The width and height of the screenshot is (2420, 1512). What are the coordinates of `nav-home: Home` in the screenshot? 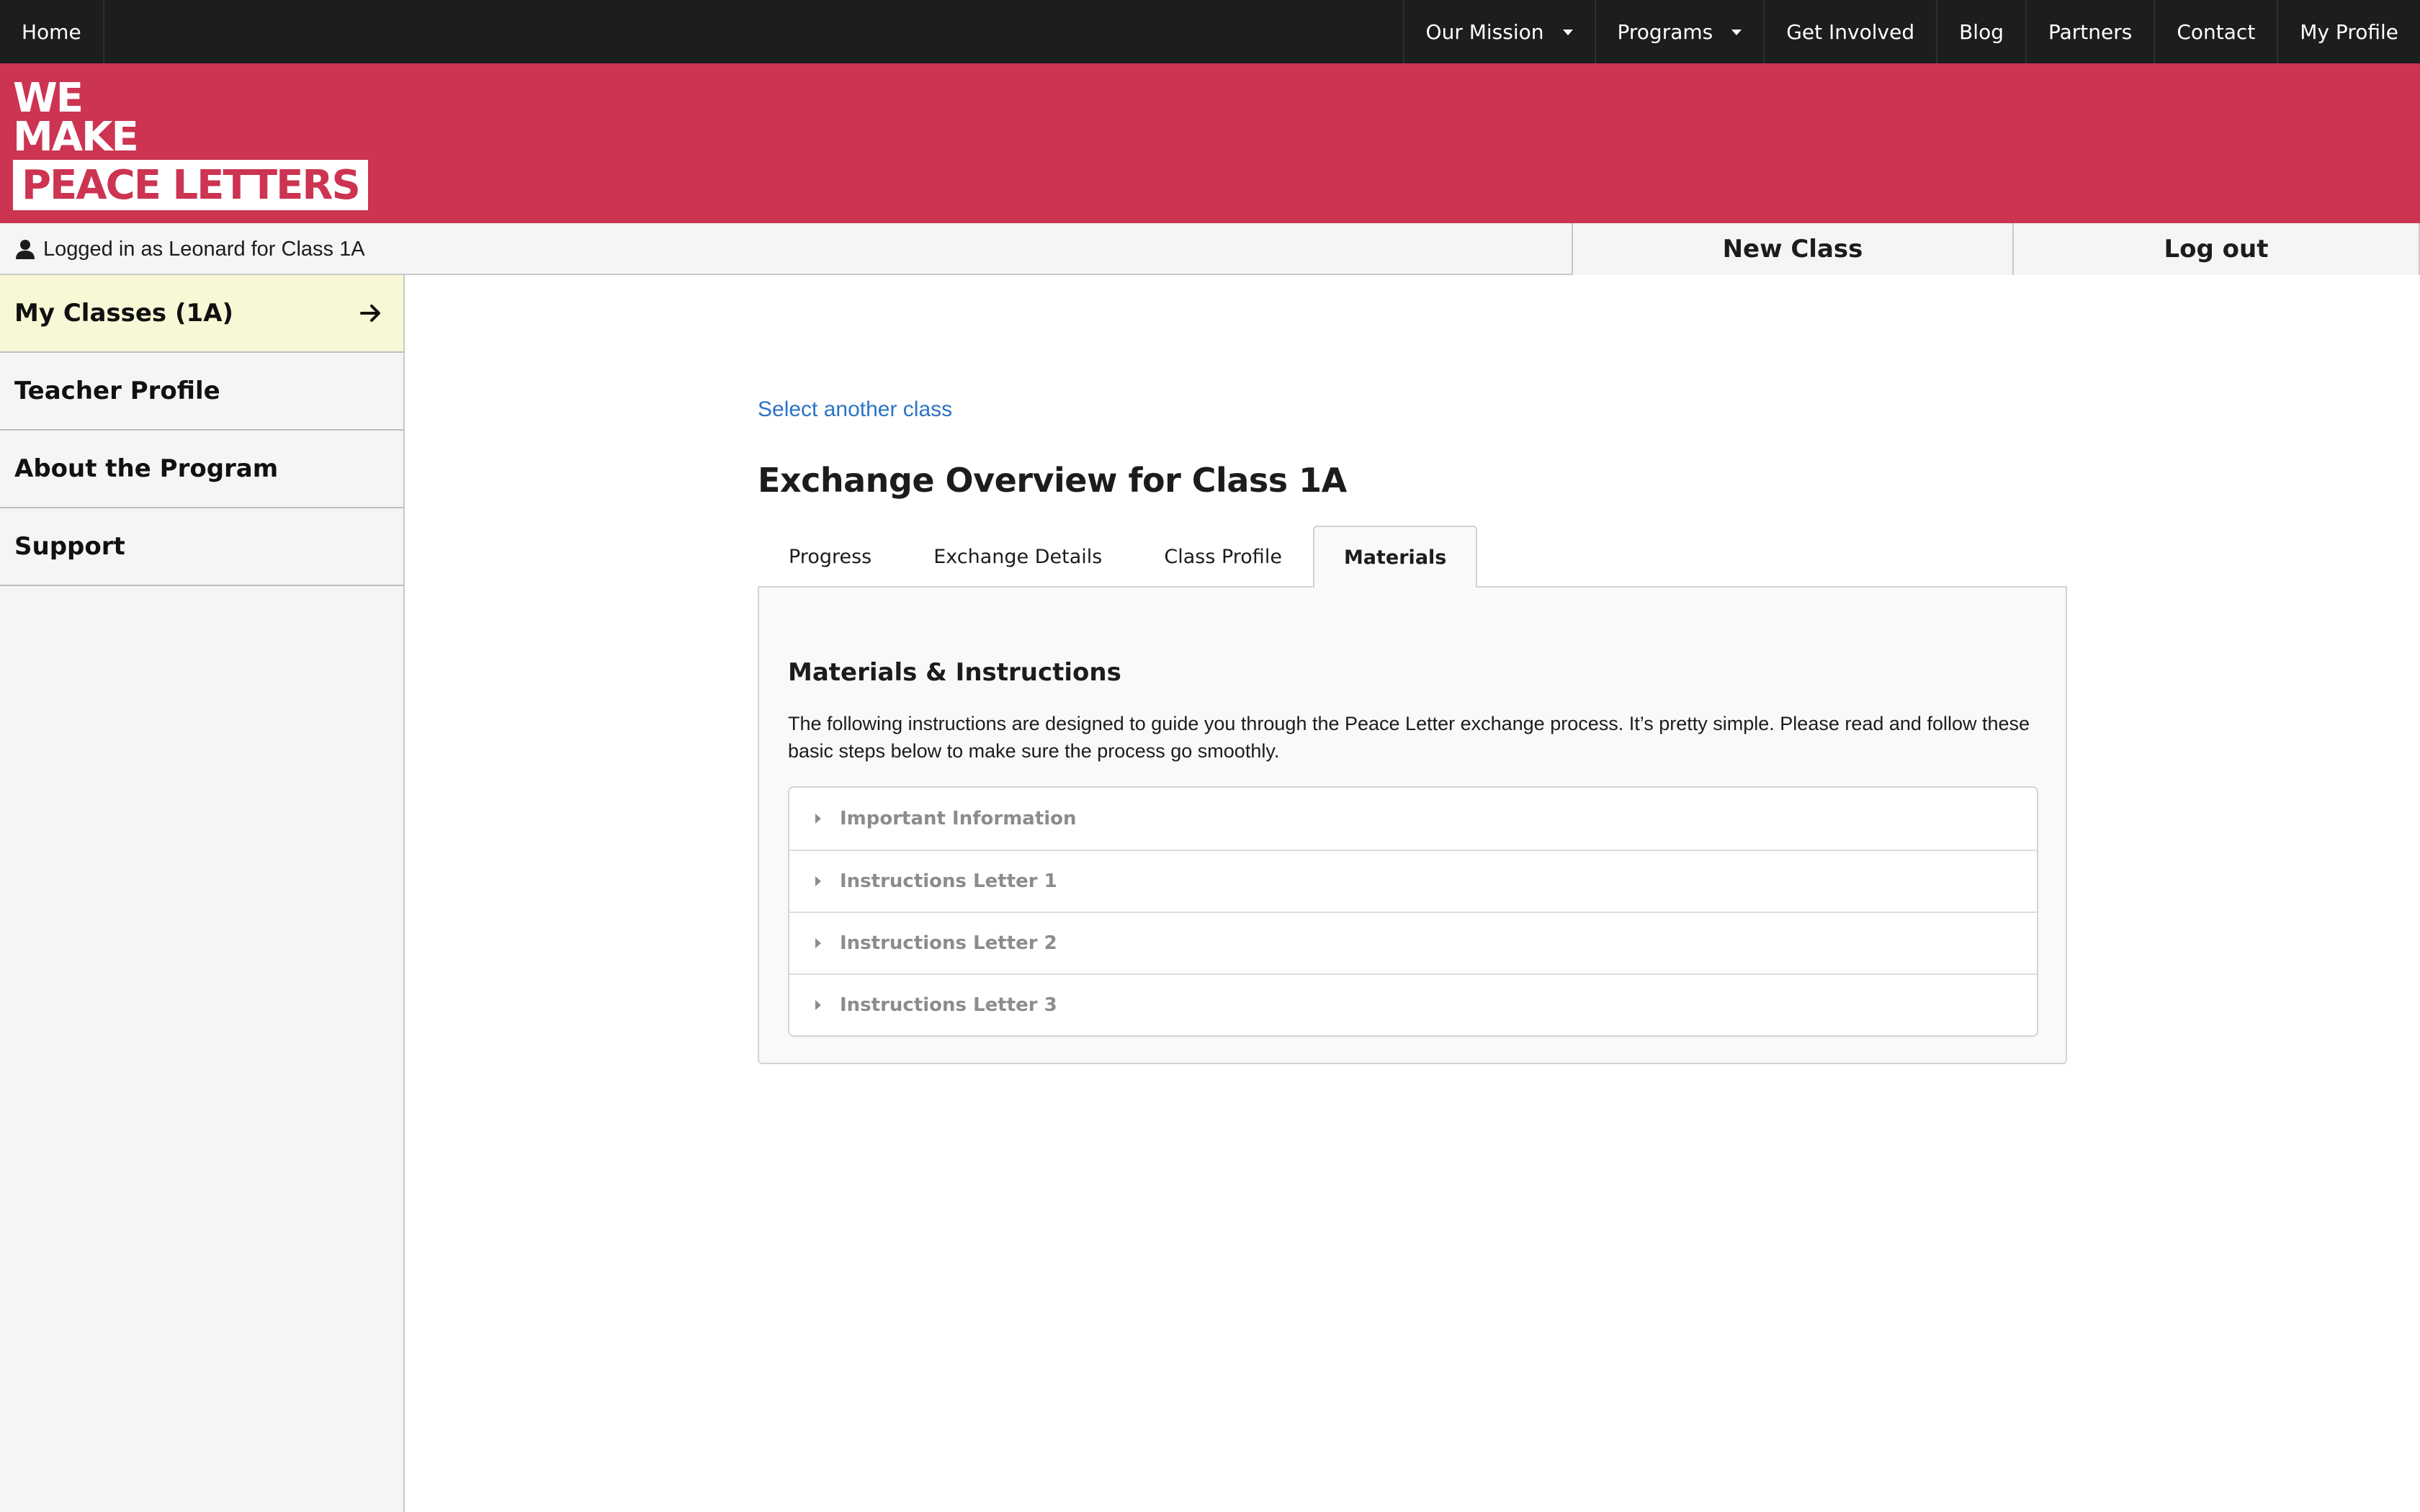 It's located at (52, 31).